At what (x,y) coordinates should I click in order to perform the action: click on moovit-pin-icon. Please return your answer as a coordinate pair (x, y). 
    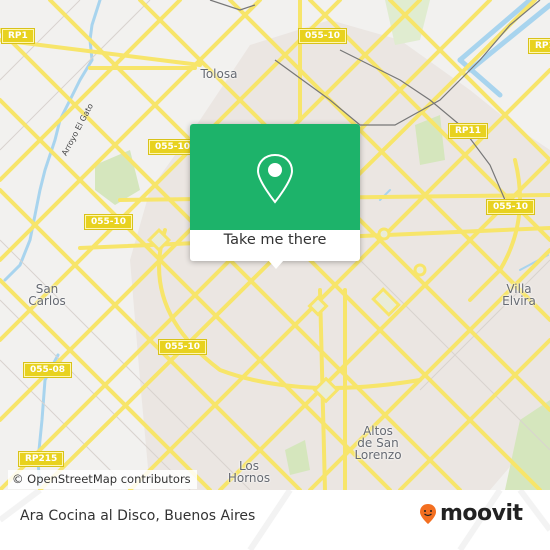
    Looking at the image, I should click on (428, 514).